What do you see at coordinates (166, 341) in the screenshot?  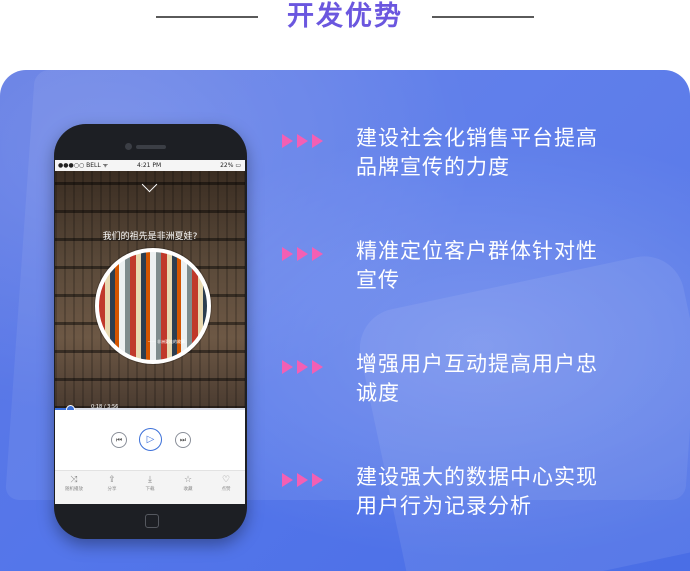 I see `disc-caption: —— 非洲夏娃的故事` at bounding box center [166, 341].